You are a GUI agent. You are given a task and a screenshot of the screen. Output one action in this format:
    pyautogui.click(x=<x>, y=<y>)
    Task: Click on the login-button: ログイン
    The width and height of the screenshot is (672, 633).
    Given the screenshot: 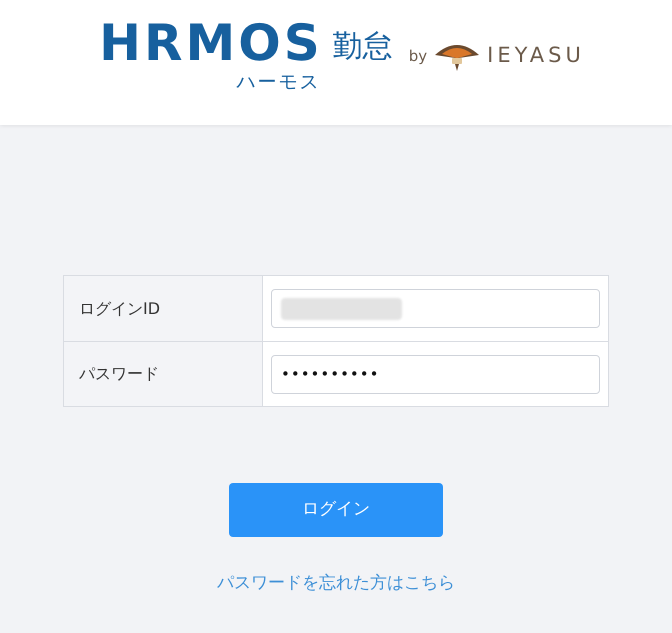 What is the action you would take?
    pyautogui.click(x=336, y=510)
    